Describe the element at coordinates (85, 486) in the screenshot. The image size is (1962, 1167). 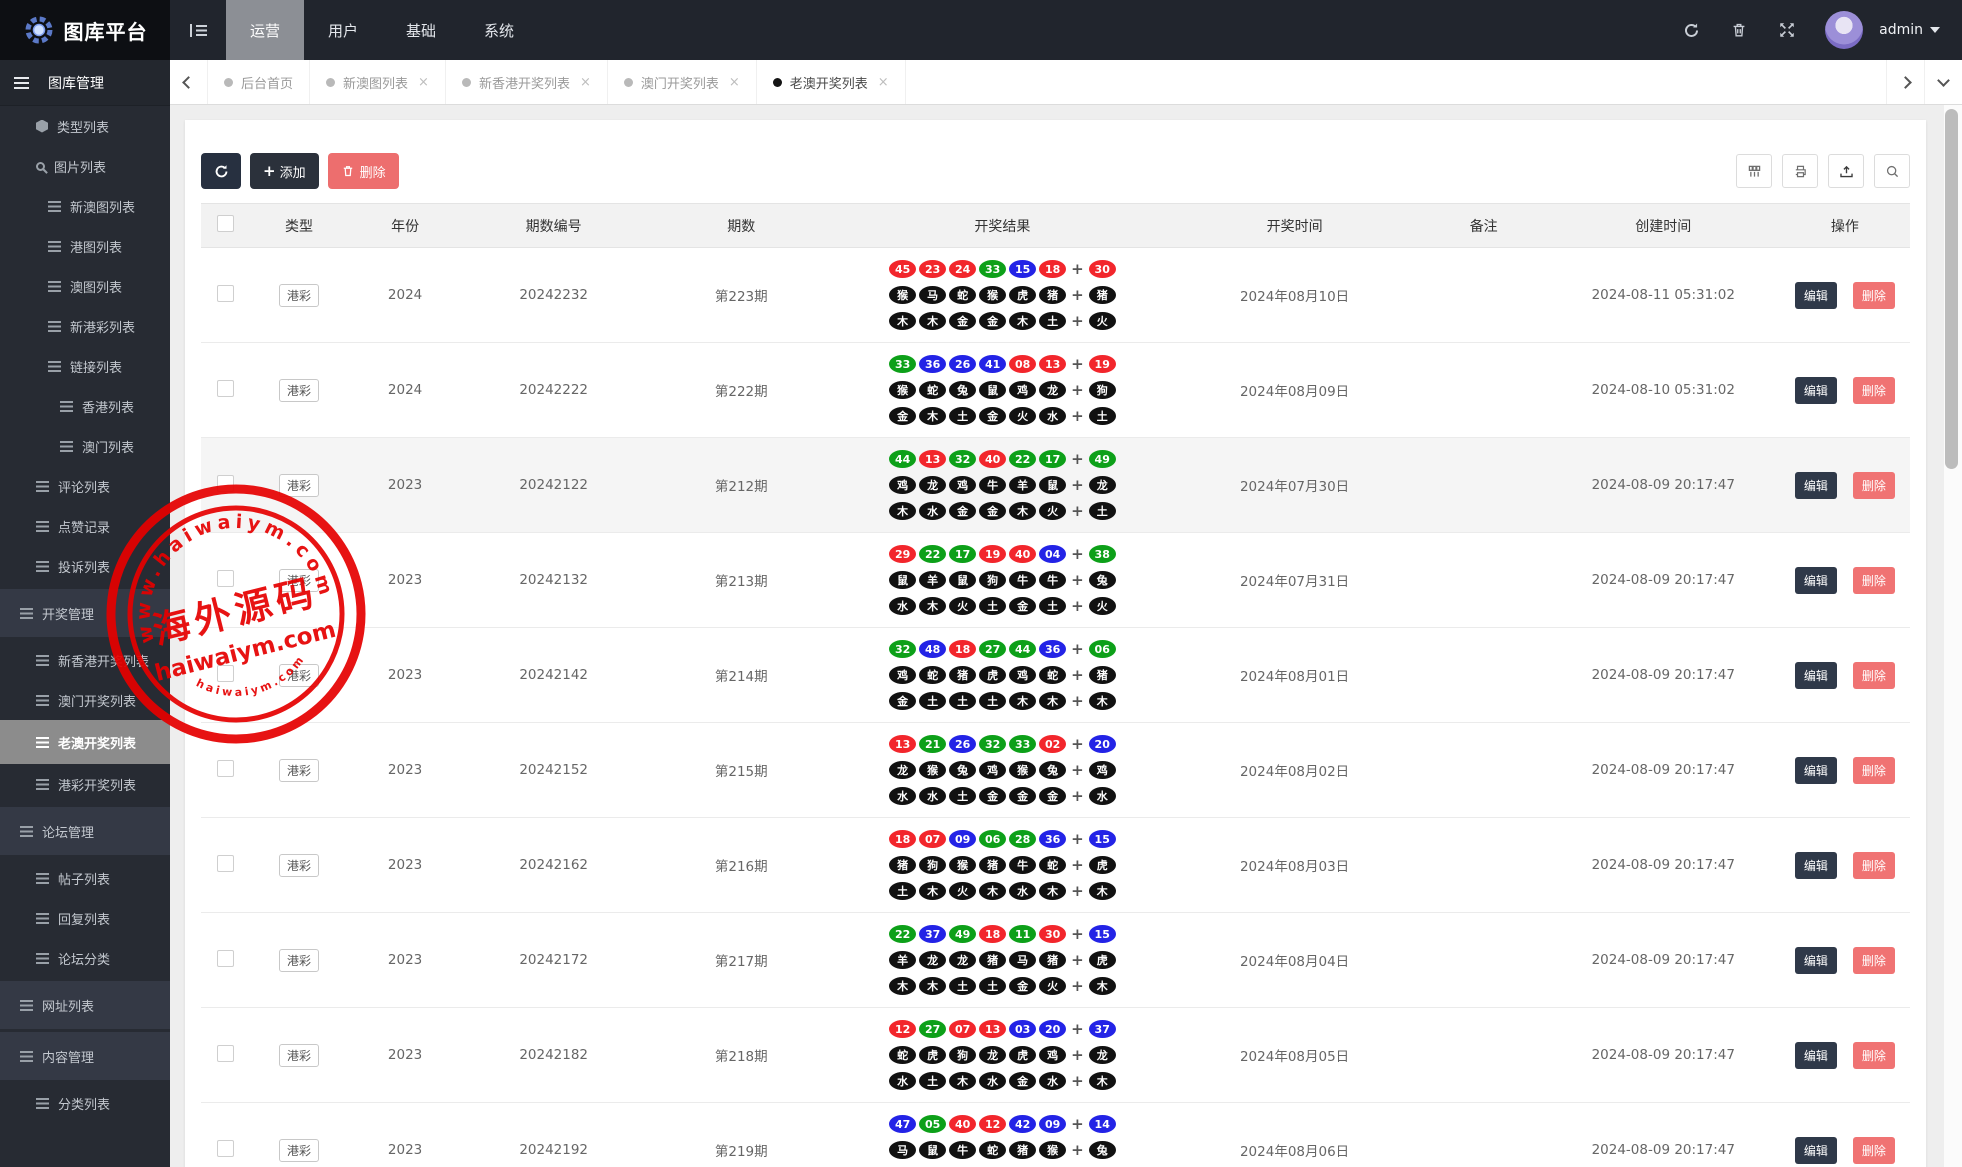
I see `sidebar-item: 评论列表` at that location.